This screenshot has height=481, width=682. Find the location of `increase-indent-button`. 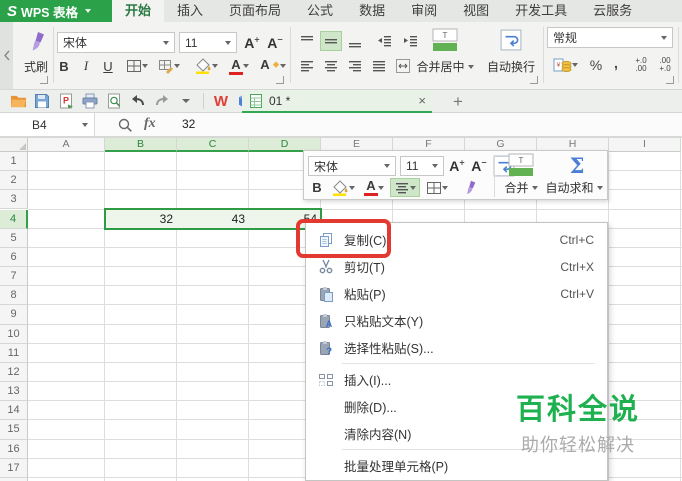

increase-indent-button is located at coordinates (411, 41).